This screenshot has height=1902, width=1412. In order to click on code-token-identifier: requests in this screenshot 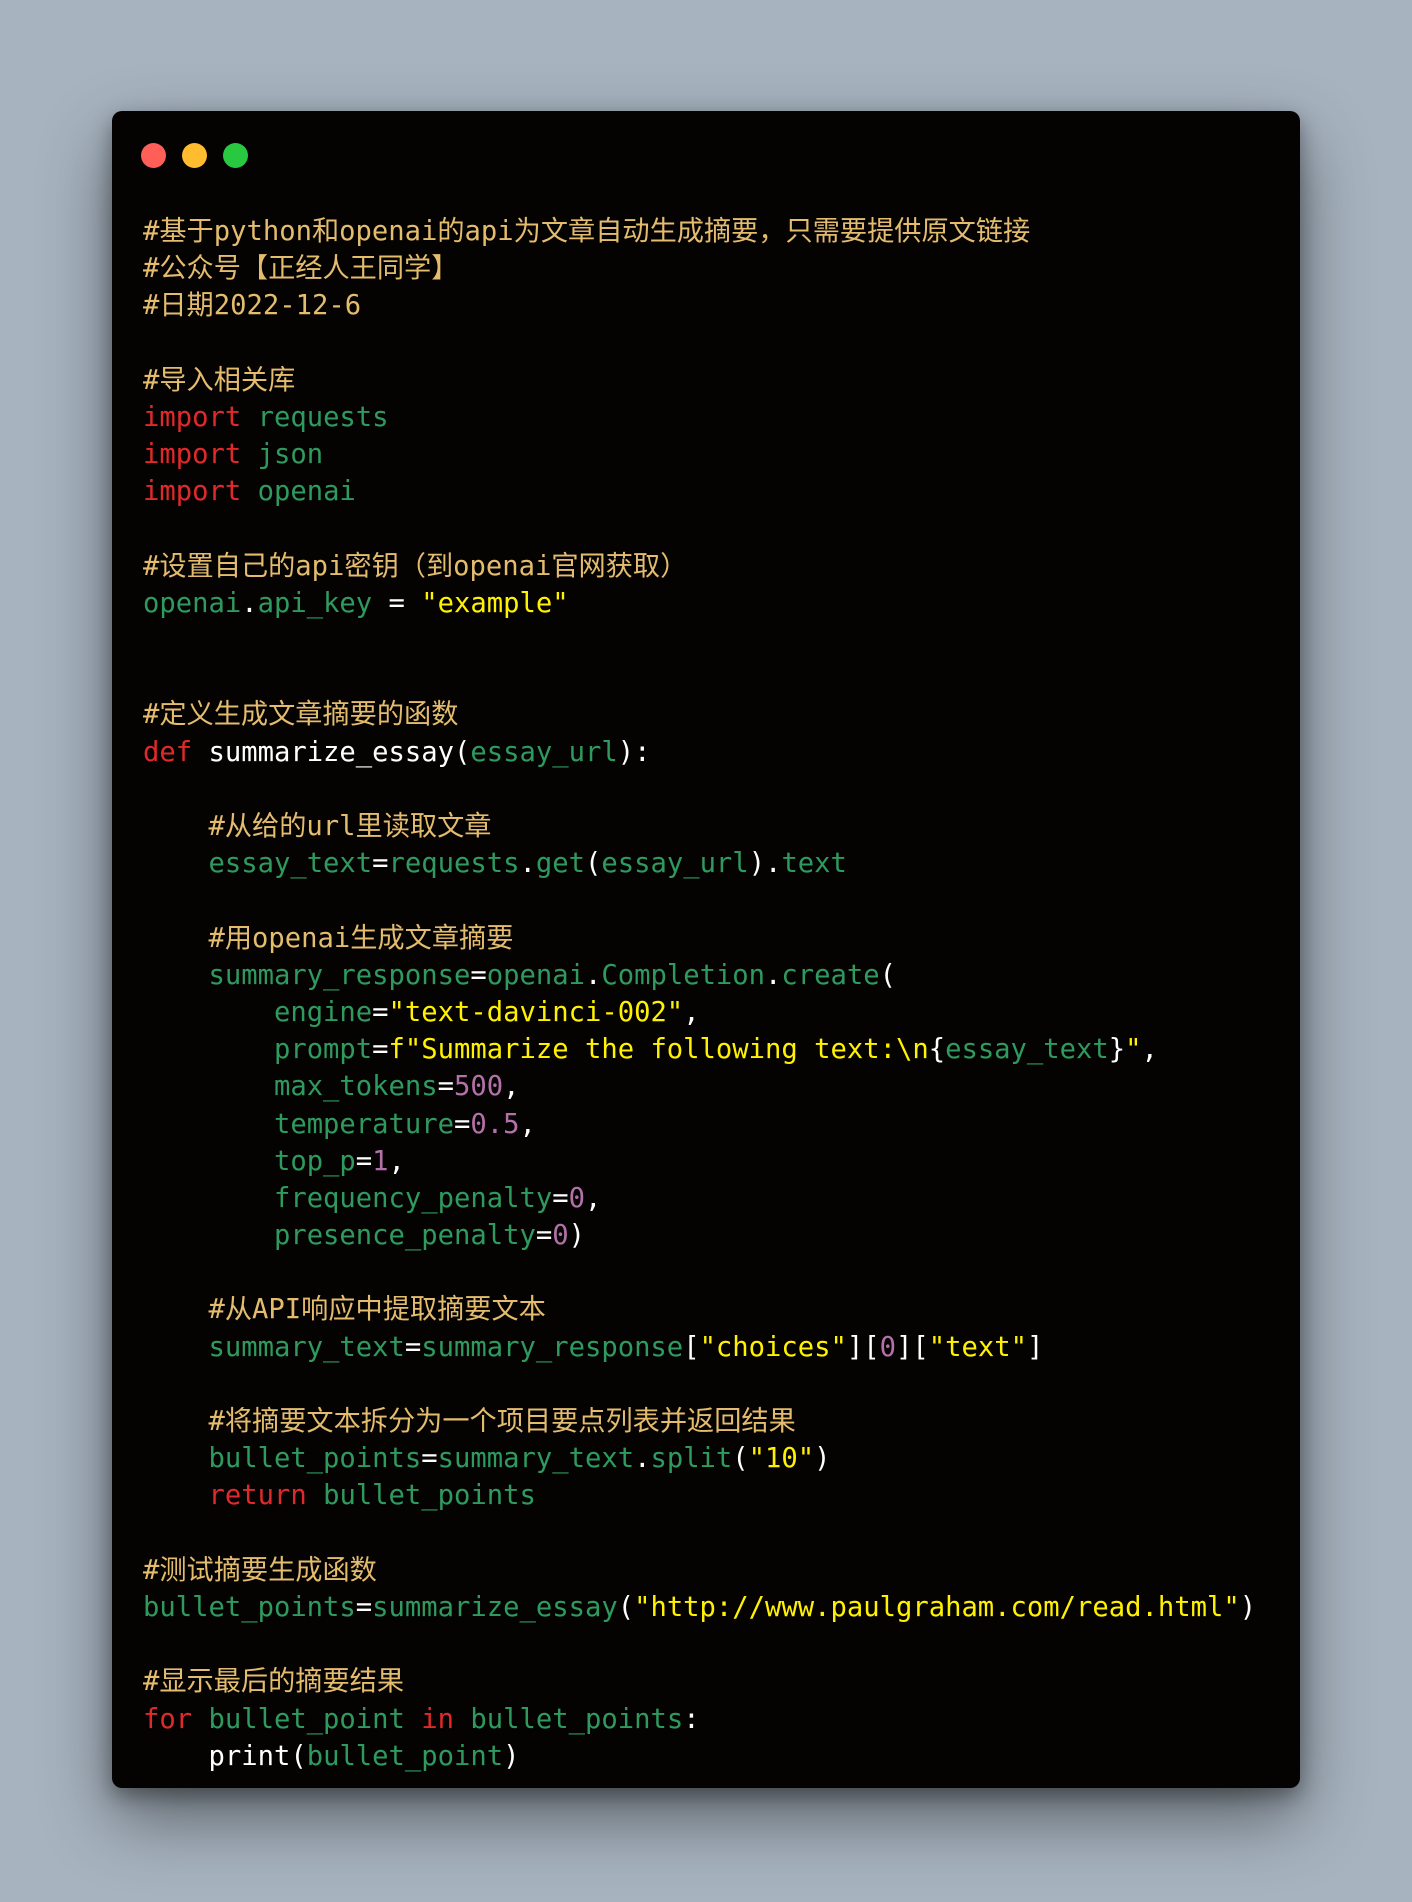, I will do `click(323, 417)`.